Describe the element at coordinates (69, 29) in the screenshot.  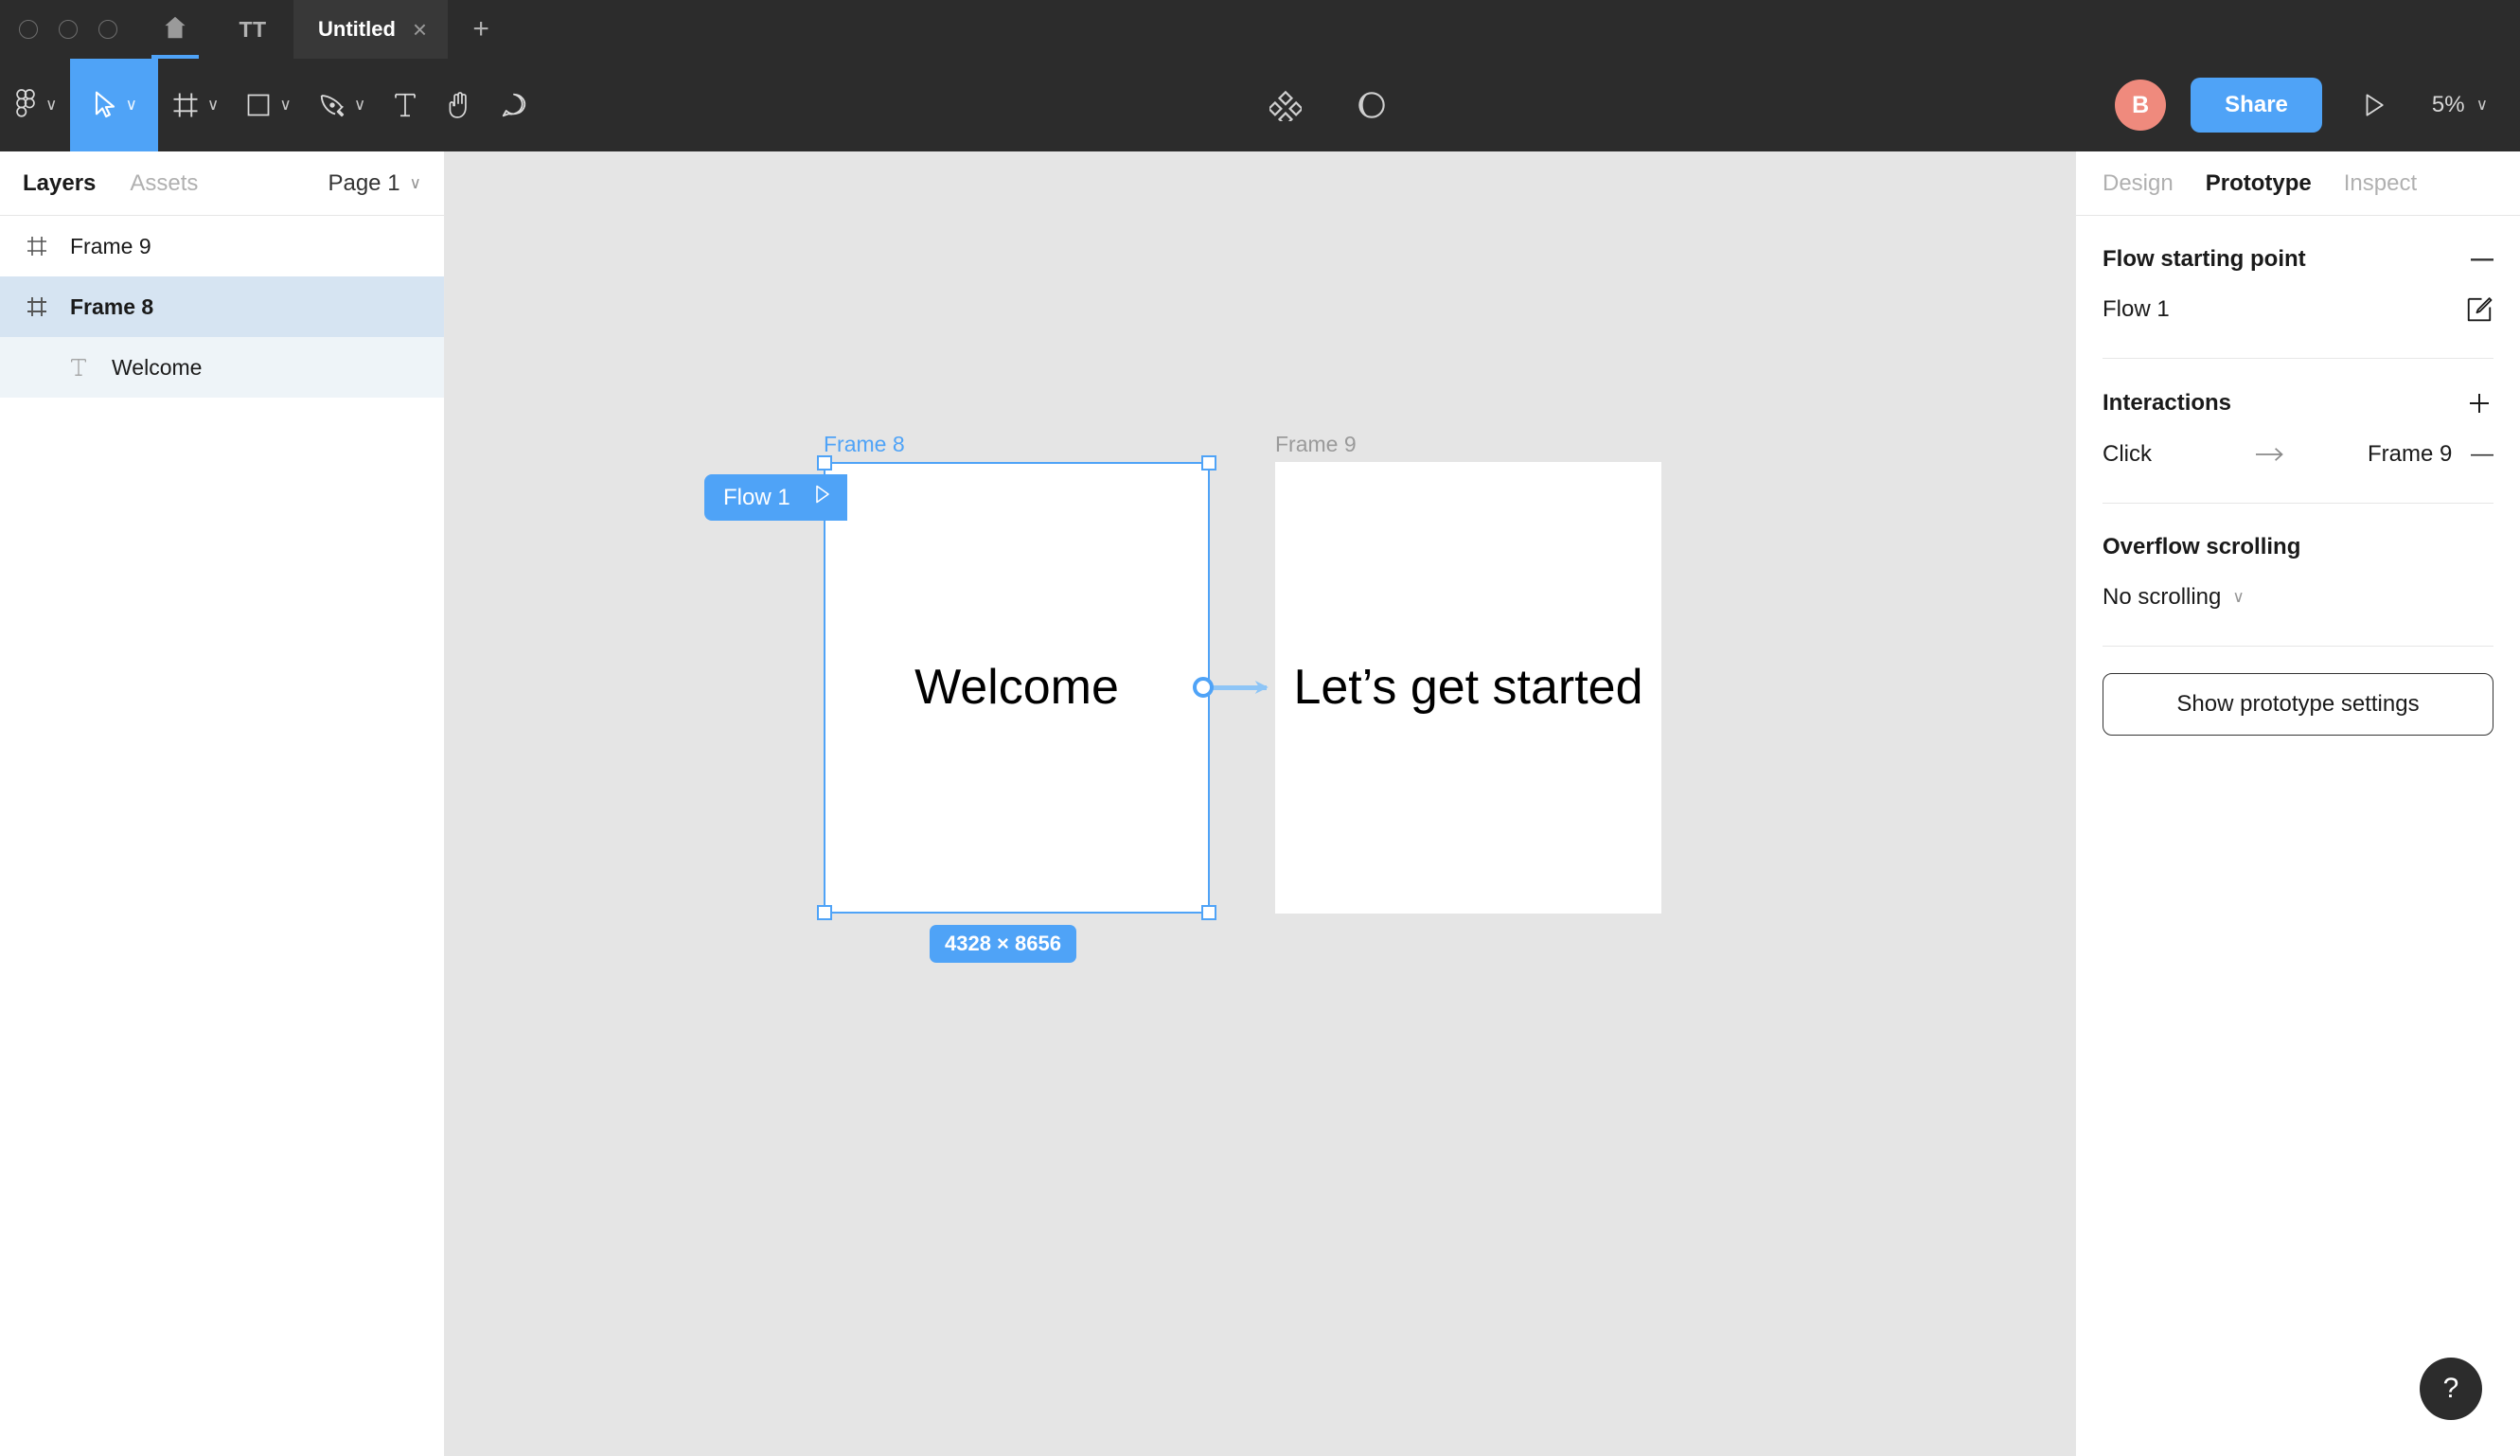
I see `window-minimize-button` at that location.